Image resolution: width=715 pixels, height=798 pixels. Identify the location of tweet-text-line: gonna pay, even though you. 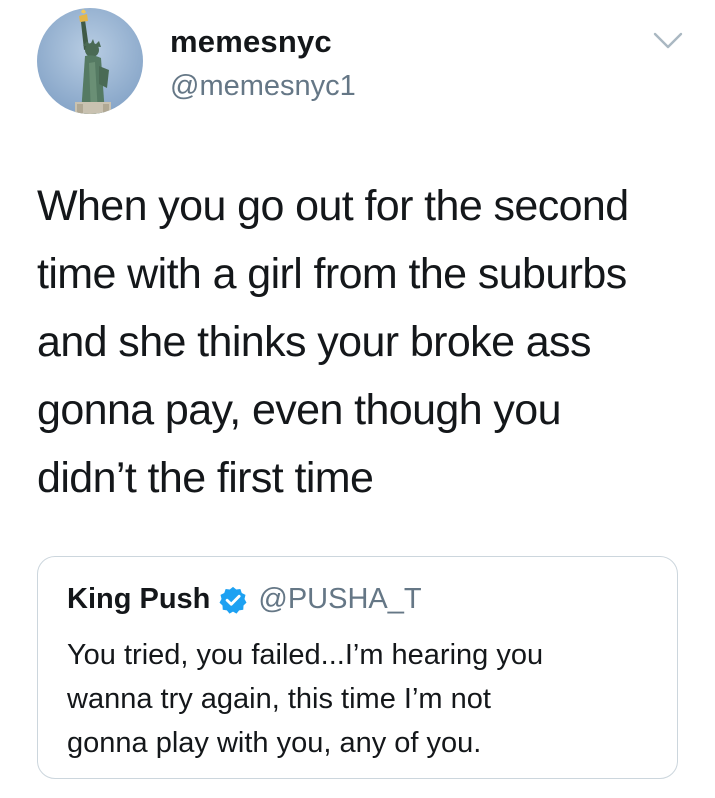
(299, 410).